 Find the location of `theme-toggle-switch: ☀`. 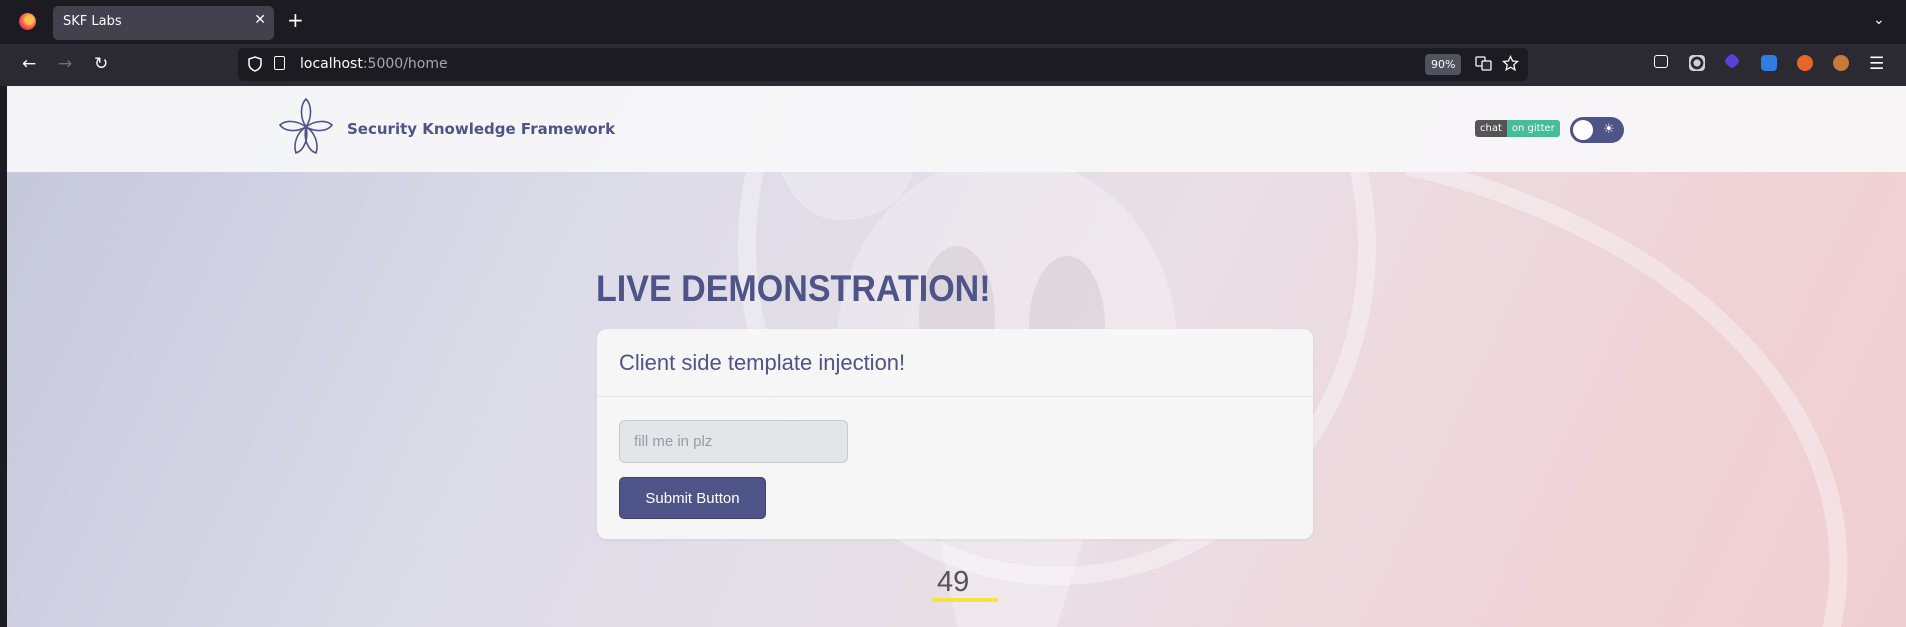

theme-toggle-switch: ☀ is located at coordinates (1597, 130).